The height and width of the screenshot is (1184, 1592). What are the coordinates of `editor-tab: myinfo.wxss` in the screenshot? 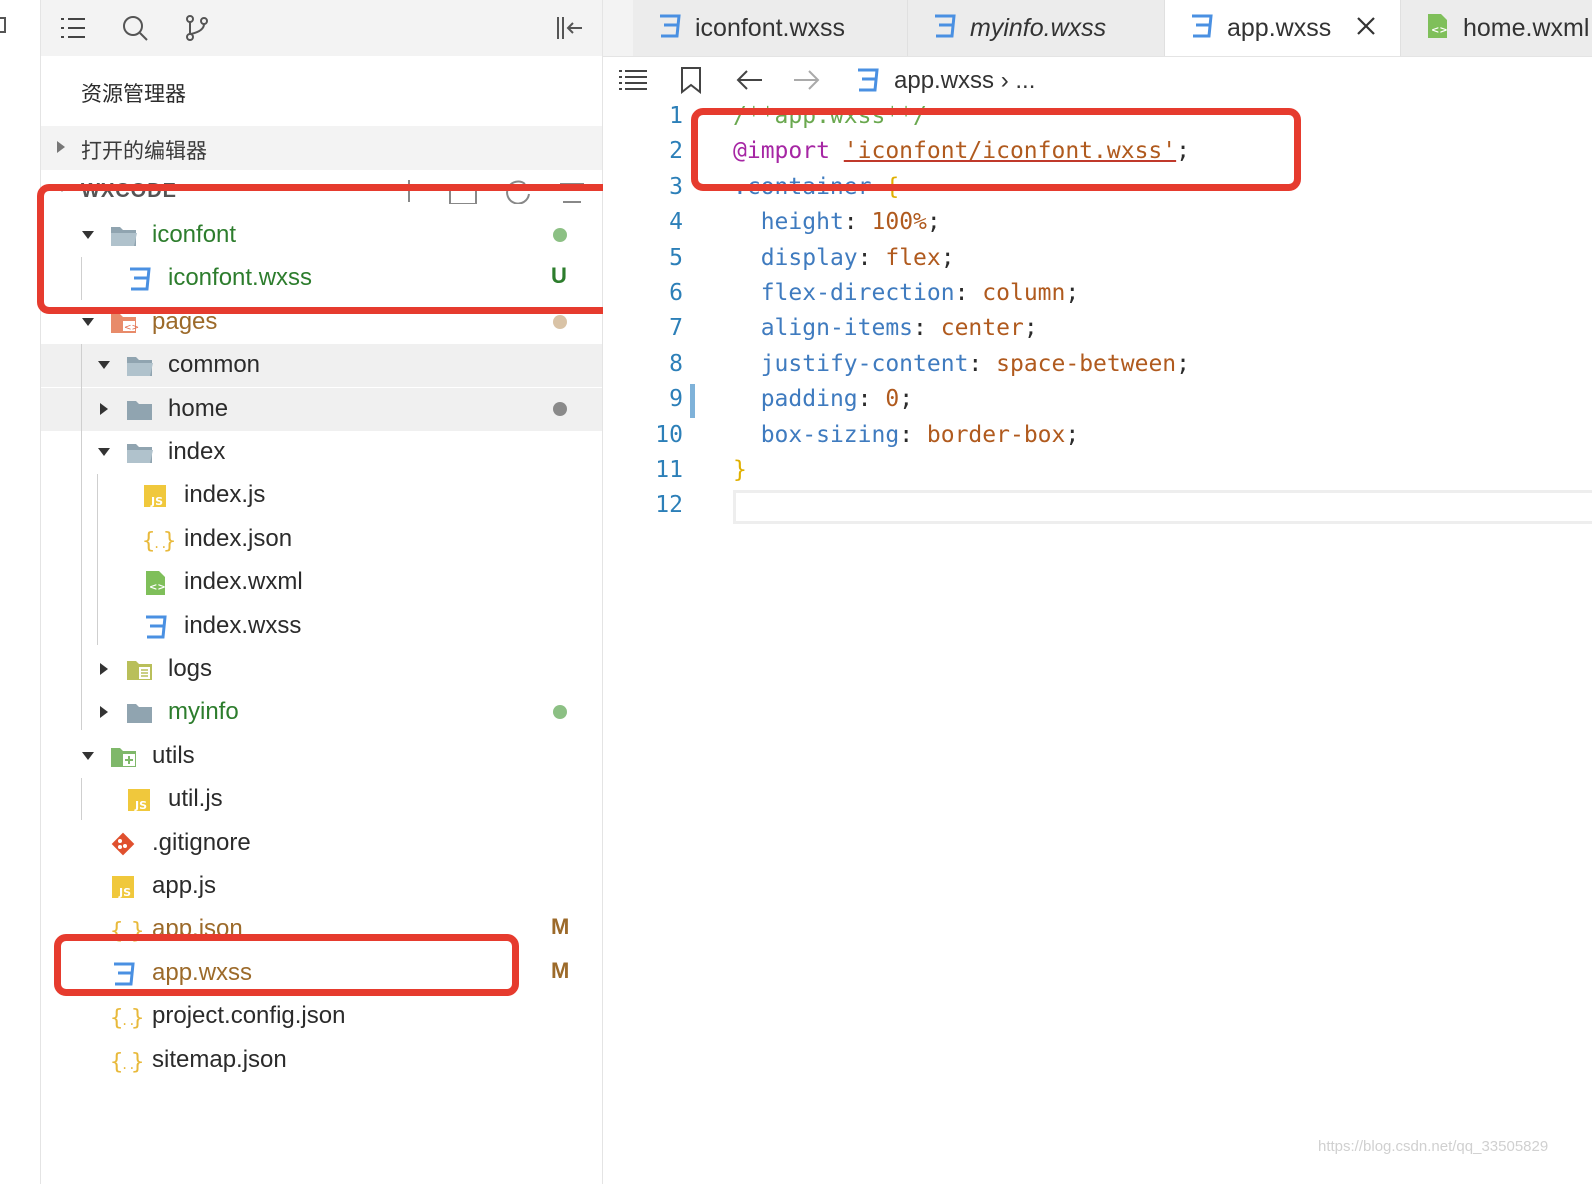 It's located at (1036, 28).